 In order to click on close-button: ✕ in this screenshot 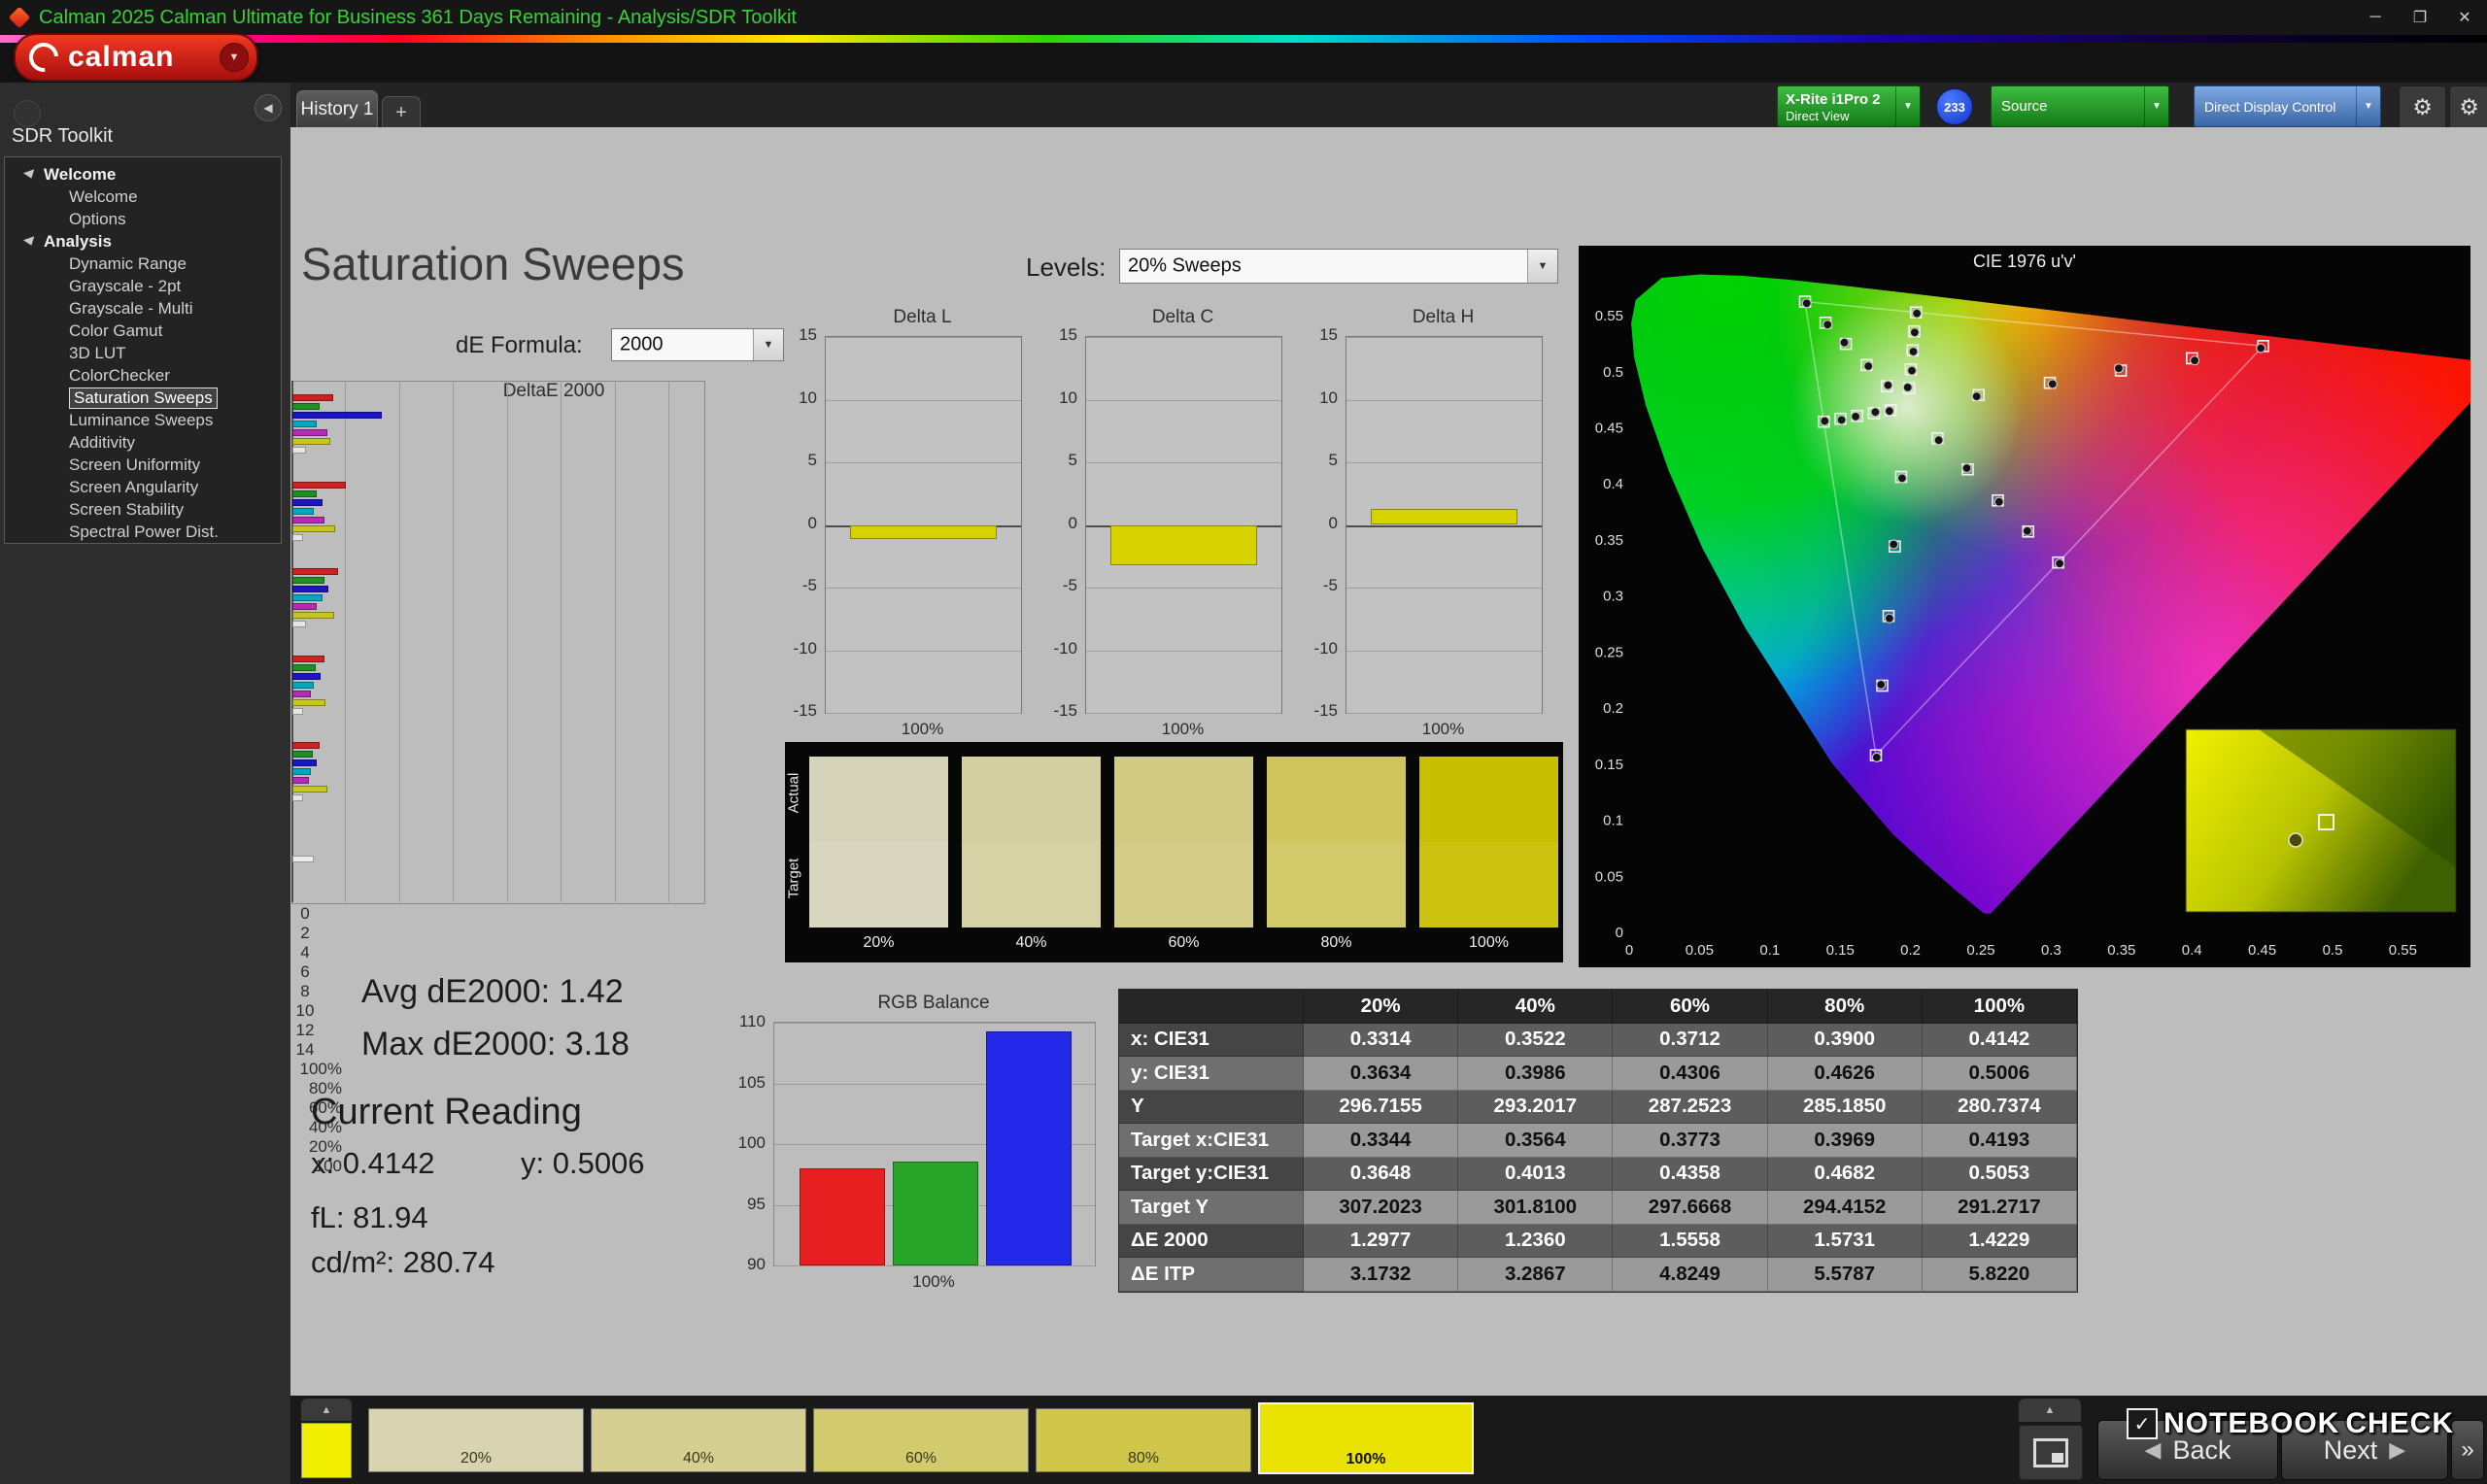, I will do `click(2464, 17)`.